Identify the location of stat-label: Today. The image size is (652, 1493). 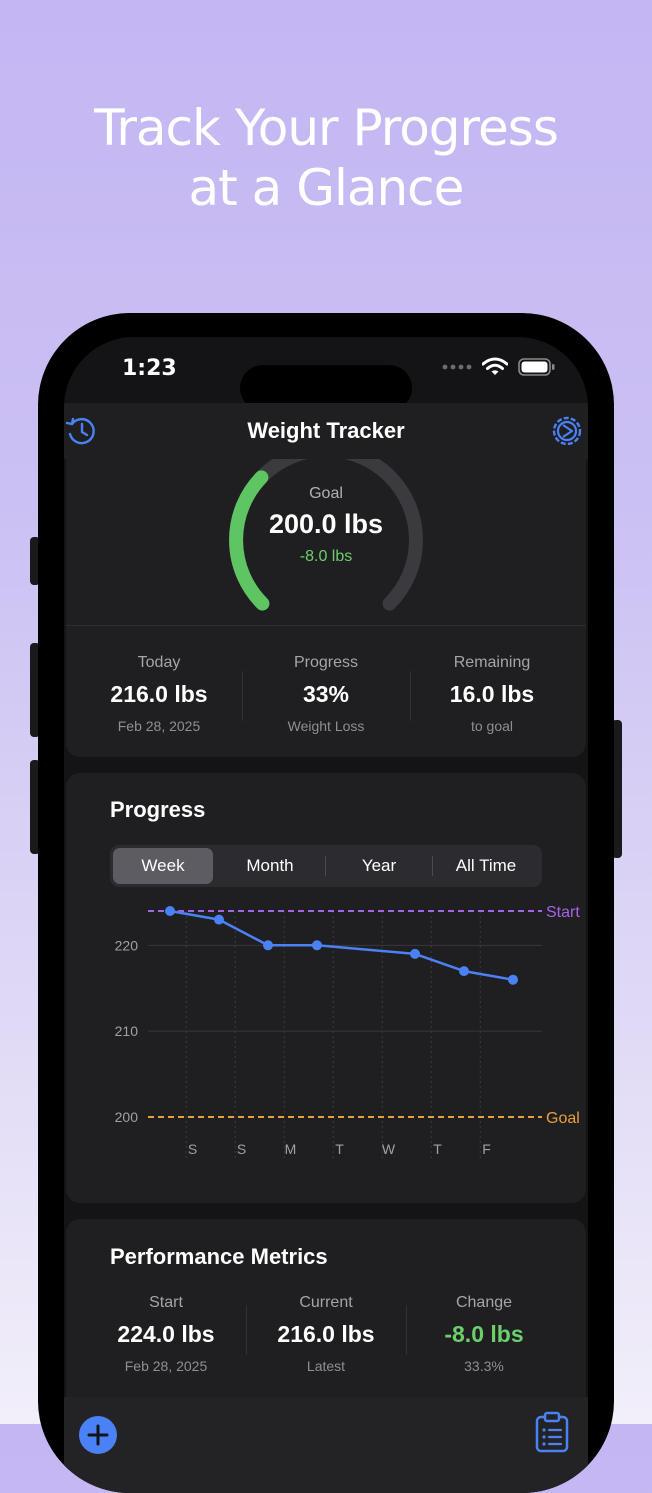
(159, 662).